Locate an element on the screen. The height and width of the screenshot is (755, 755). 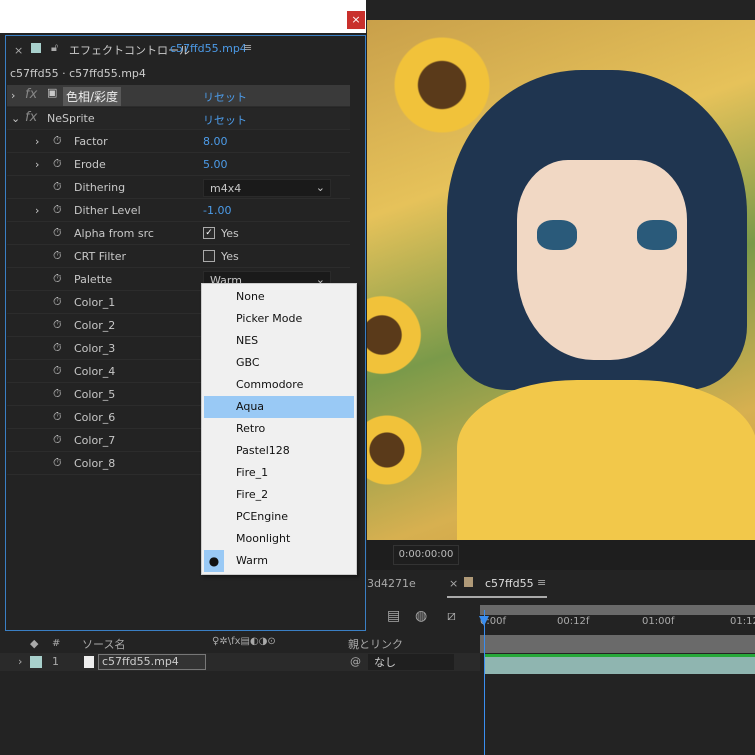
pickwhip-icon: @ is located at coordinates (355, 661).